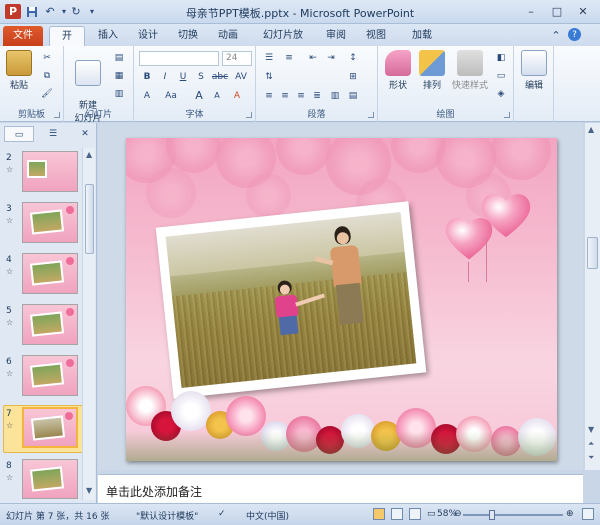  Describe the element at coordinates (67, 44) in the screenshot. I see `tab-home: 开始` at that location.